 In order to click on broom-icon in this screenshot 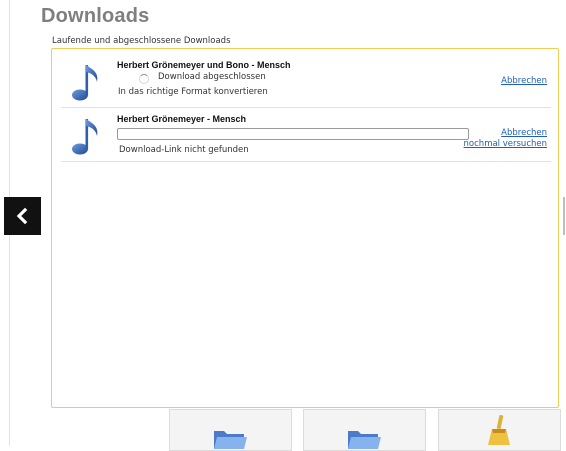, I will do `click(499, 430)`.